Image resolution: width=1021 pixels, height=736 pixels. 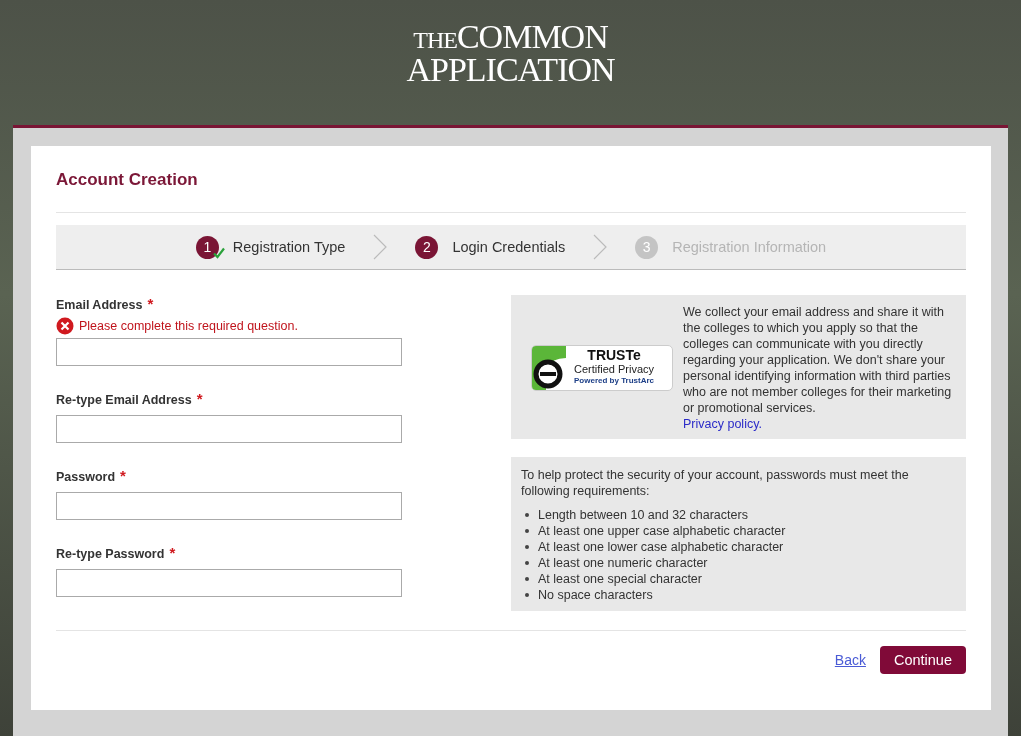 I want to click on back-link: Back, so click(x=850, y=660).